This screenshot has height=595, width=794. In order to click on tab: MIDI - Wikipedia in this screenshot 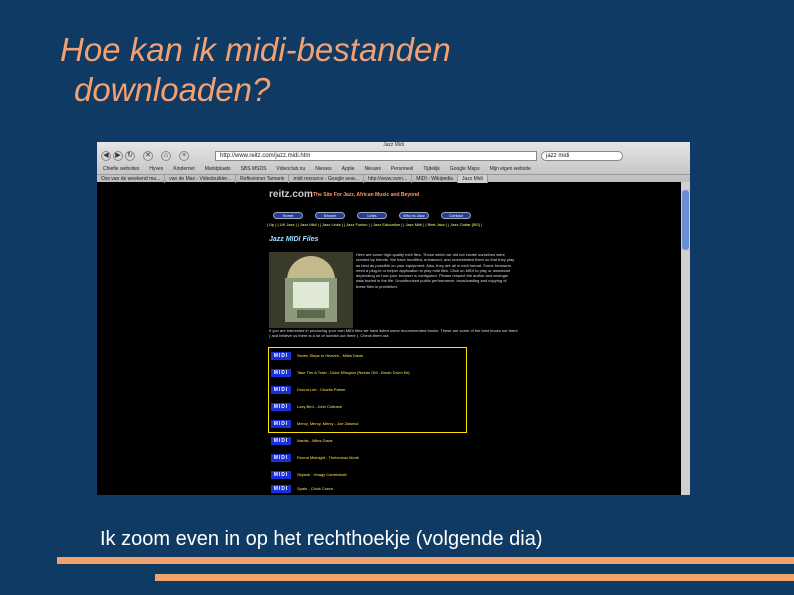, I will do `click(435, 179)`.